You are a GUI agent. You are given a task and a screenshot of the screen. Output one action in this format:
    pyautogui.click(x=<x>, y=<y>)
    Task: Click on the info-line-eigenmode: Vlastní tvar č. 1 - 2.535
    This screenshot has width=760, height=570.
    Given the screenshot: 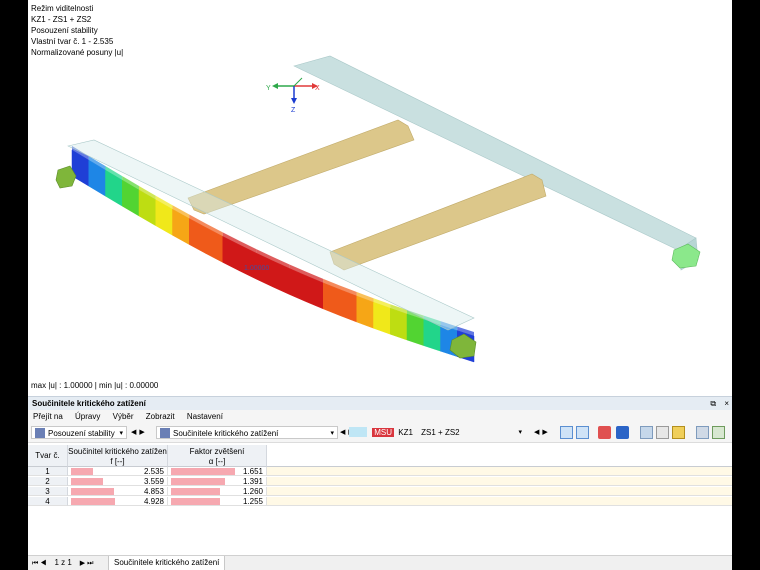 What is the action you would take?
    pyautogui.click(x=72, y=41)
    